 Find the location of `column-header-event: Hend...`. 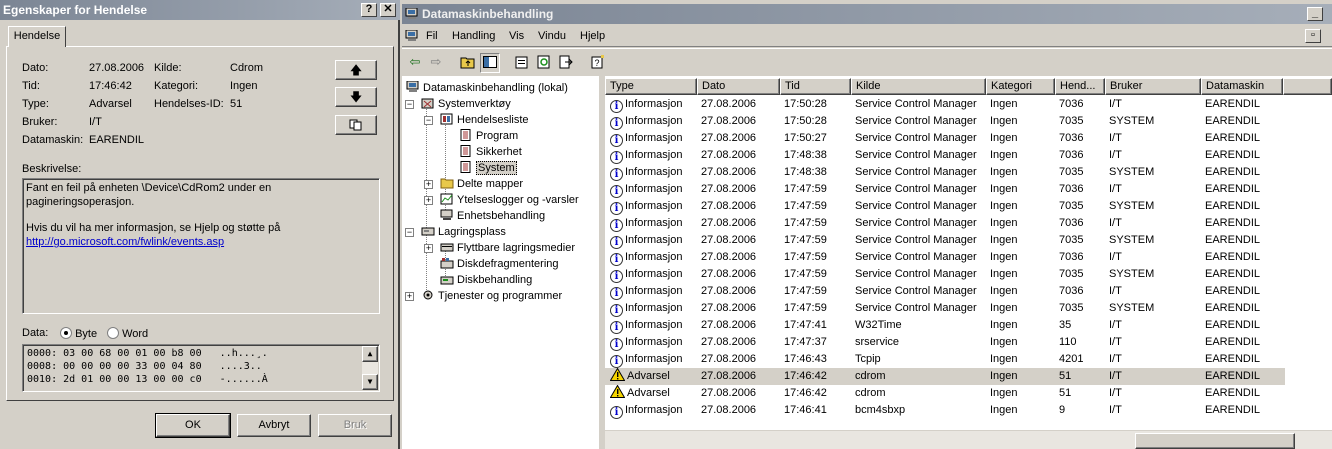

column-header-event: Hend... is located at coordinates (1080, 86).